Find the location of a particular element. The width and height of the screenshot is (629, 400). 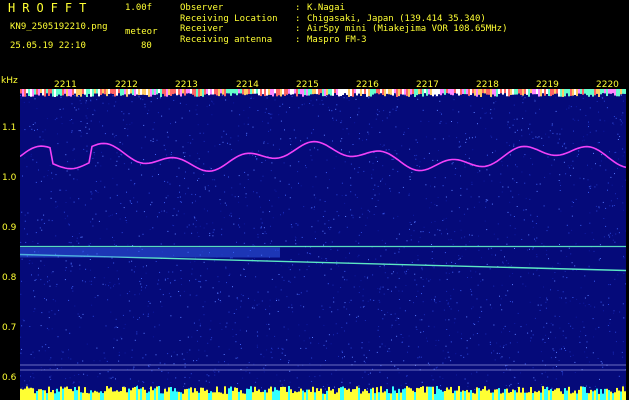

info-row-observer: Observer: K.Nagai is located at coordinates (343, 8).